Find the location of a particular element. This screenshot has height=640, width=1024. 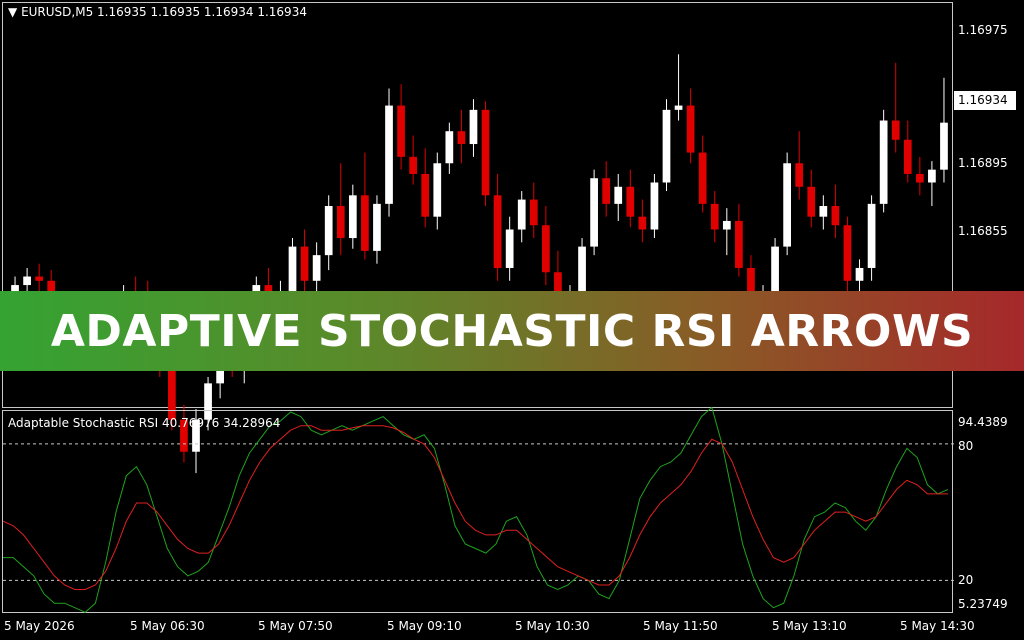

ind-level-20-label: 20 is located at coordinates (966, 580).